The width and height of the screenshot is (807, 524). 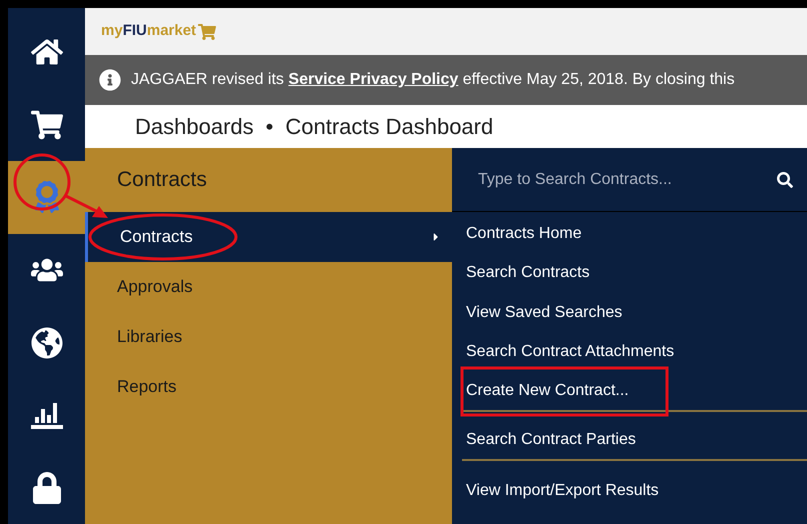 I want to click on logo: myFIUmarket, so click(x=158, y=31).